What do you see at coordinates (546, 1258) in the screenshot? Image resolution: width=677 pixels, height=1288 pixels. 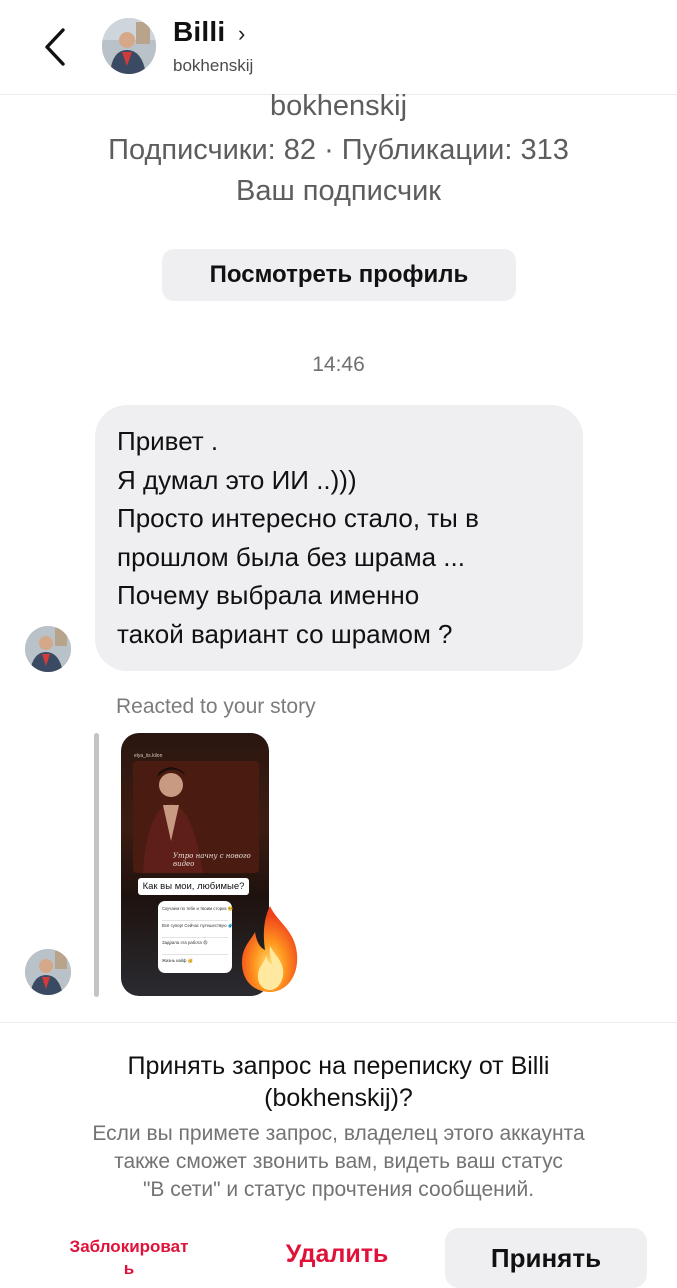 I see `accept-button: Принять` at bounding box center [546, 1258].